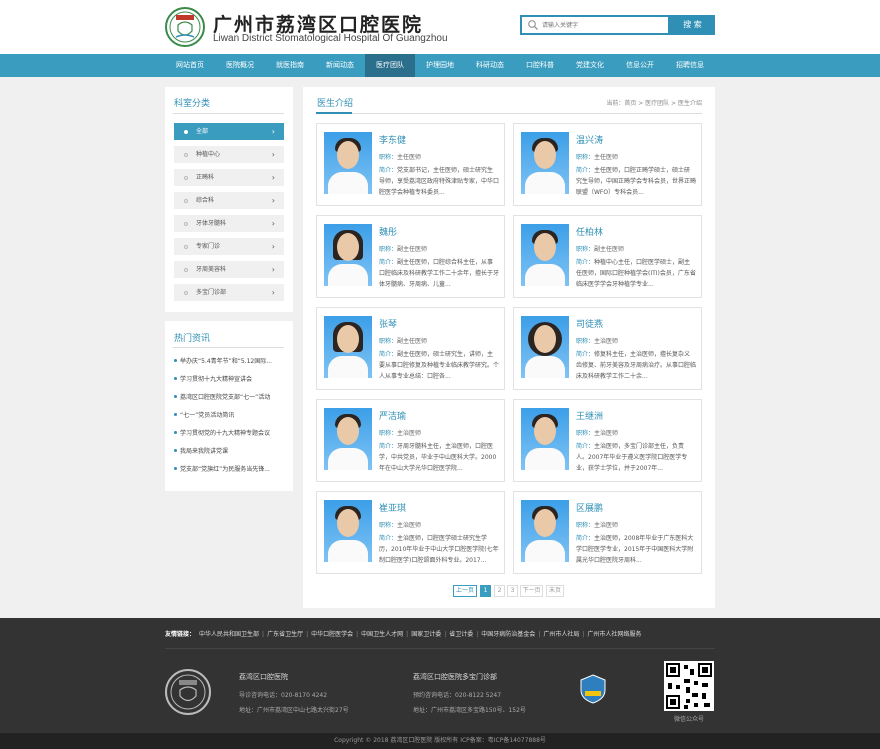 This screenshot has height=749, width=880. Describe the element at coordinates (211, 292) in the screenshot. I see `category-label: 多宝门诊部` at that location.